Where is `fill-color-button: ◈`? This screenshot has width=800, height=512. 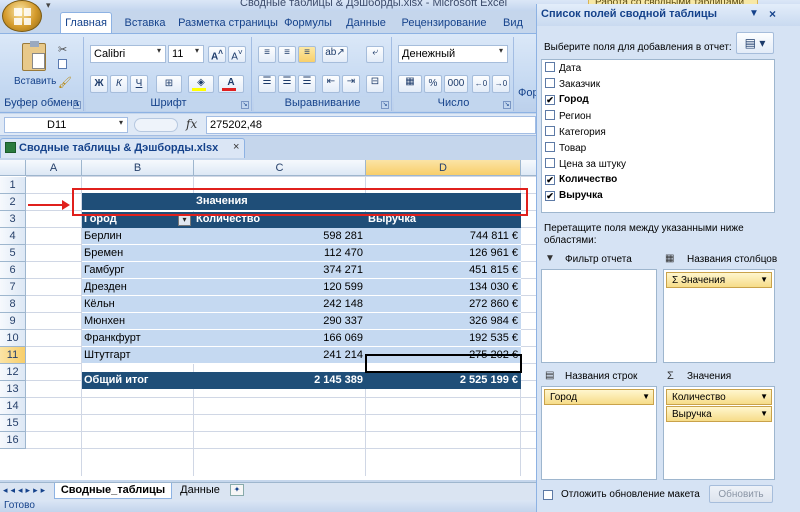 fill-color-button: ◈ is located at coordinates (201, 84).